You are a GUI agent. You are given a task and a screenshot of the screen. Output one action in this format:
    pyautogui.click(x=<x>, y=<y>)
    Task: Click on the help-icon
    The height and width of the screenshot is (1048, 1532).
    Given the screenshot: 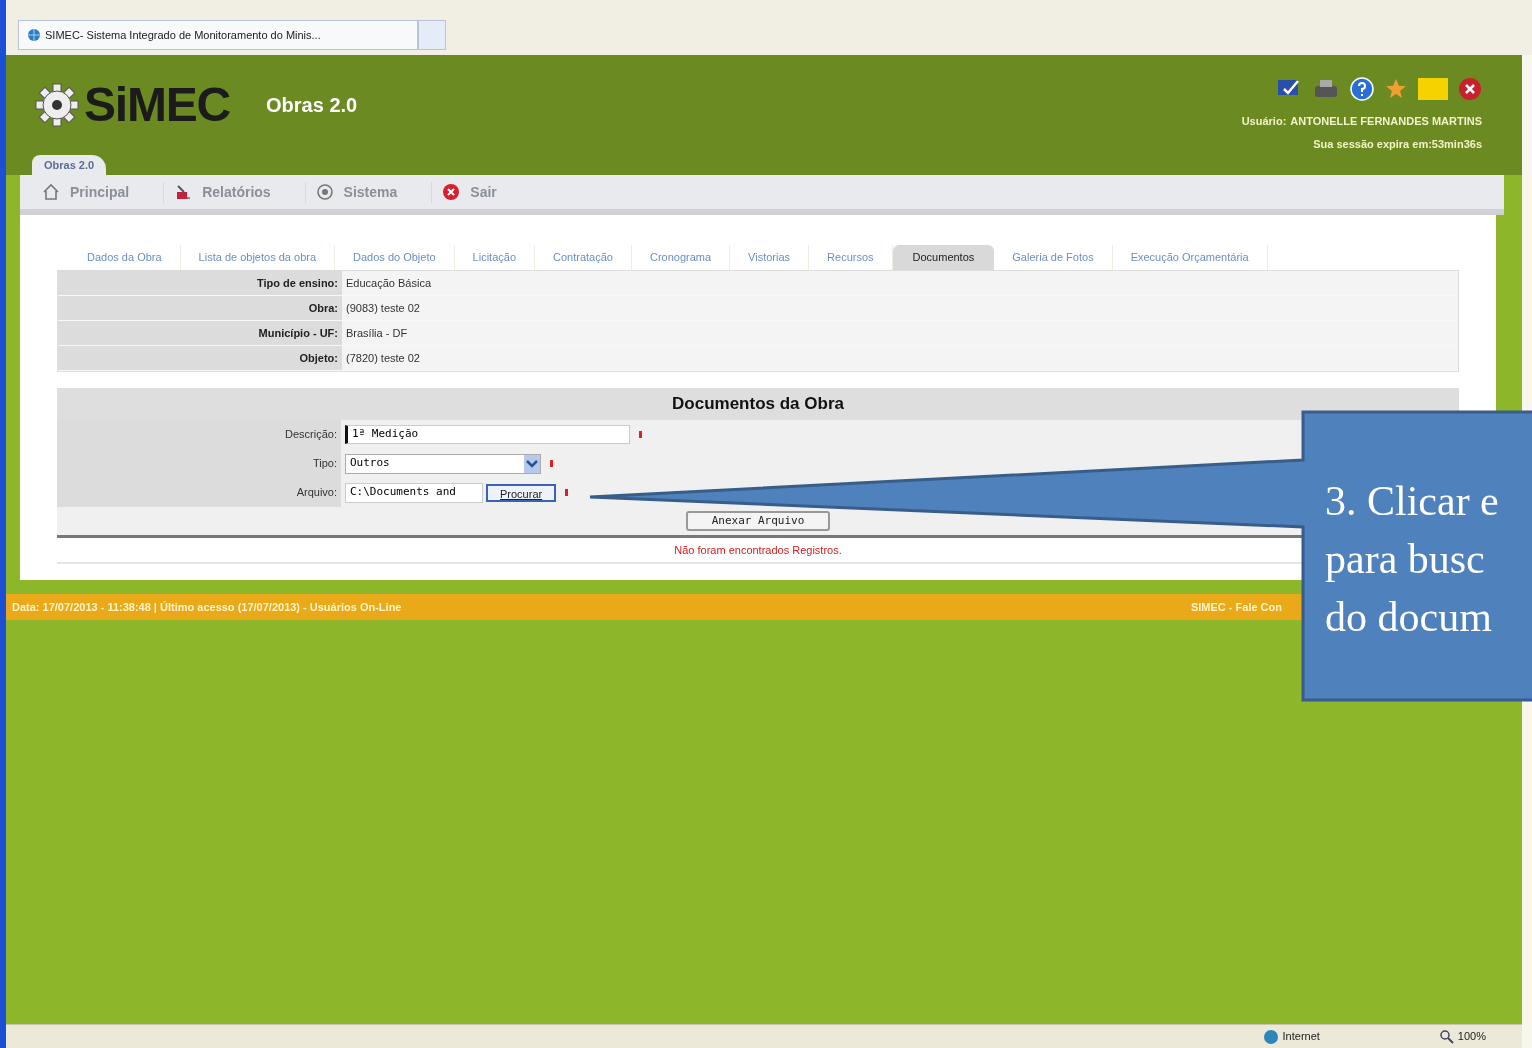 What is the action you would take?
    pyautogui.click(x=1362, y=89)
    